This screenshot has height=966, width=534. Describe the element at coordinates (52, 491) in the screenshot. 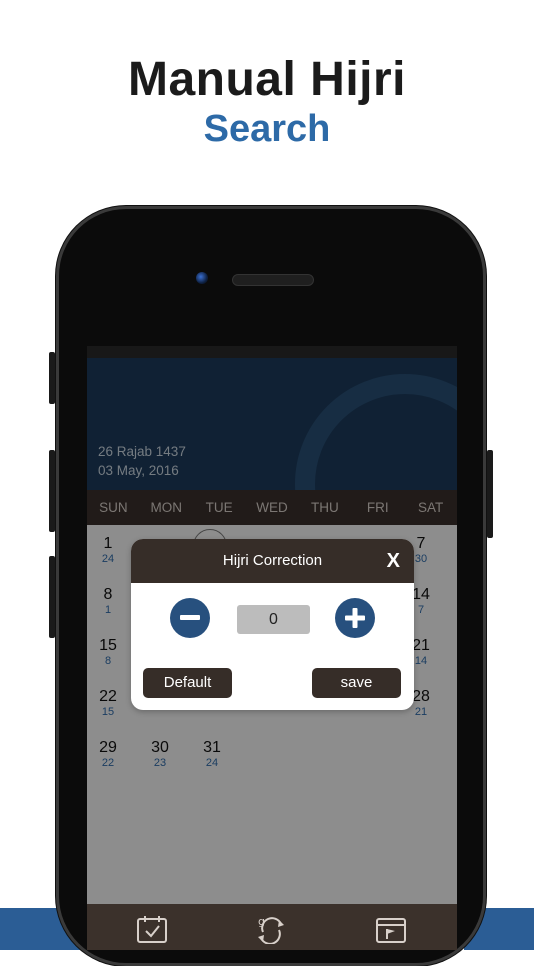

I see `phone-volume-up` at that location.